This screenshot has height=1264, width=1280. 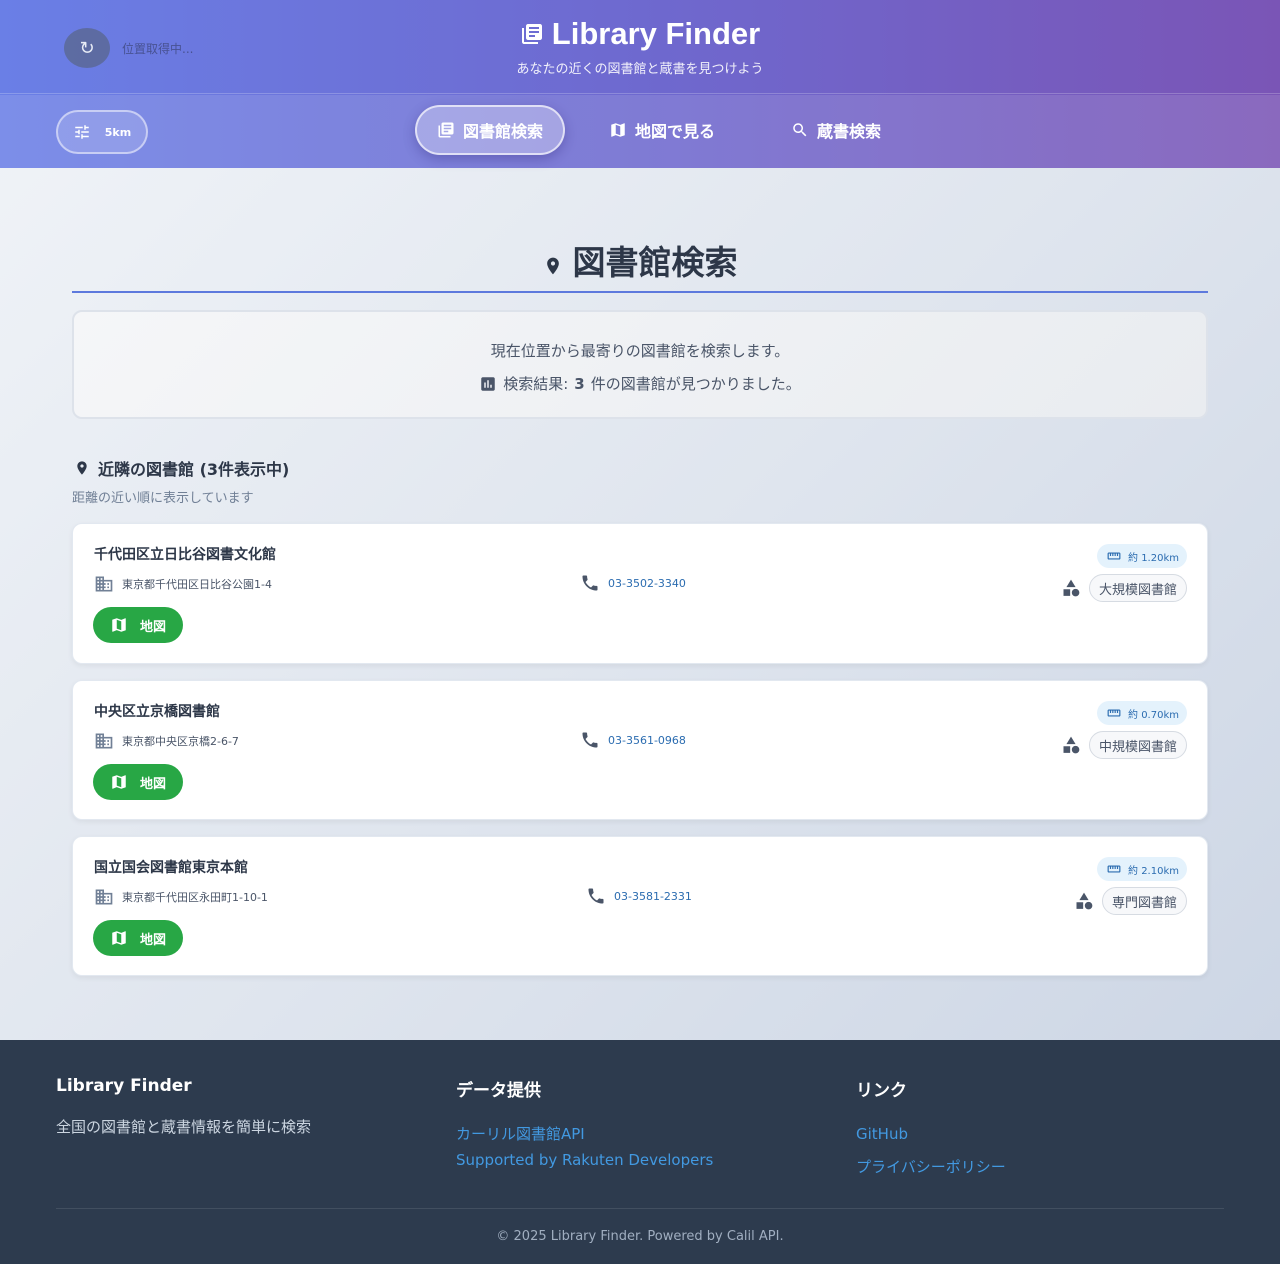 I want to click on distance-text: 約 2.10km, so click(x=1153, y=871).